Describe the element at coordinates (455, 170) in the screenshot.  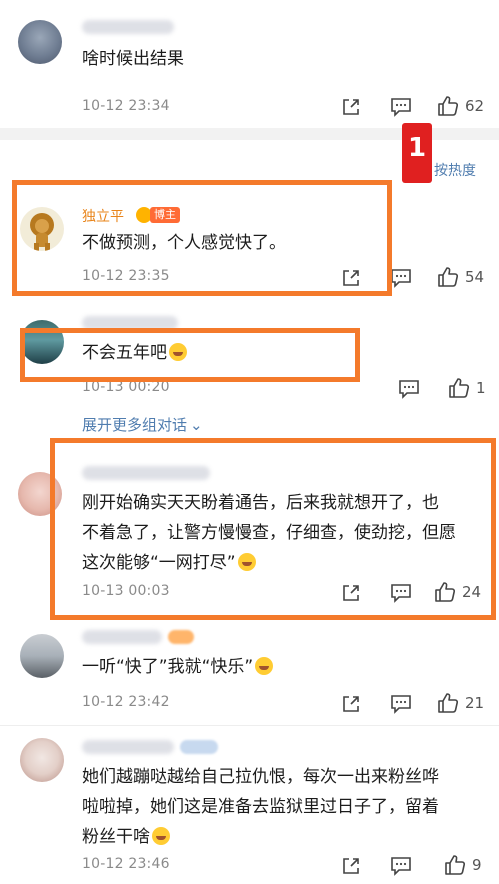
I see `sort-by-hot-button: 按热度` at that location.